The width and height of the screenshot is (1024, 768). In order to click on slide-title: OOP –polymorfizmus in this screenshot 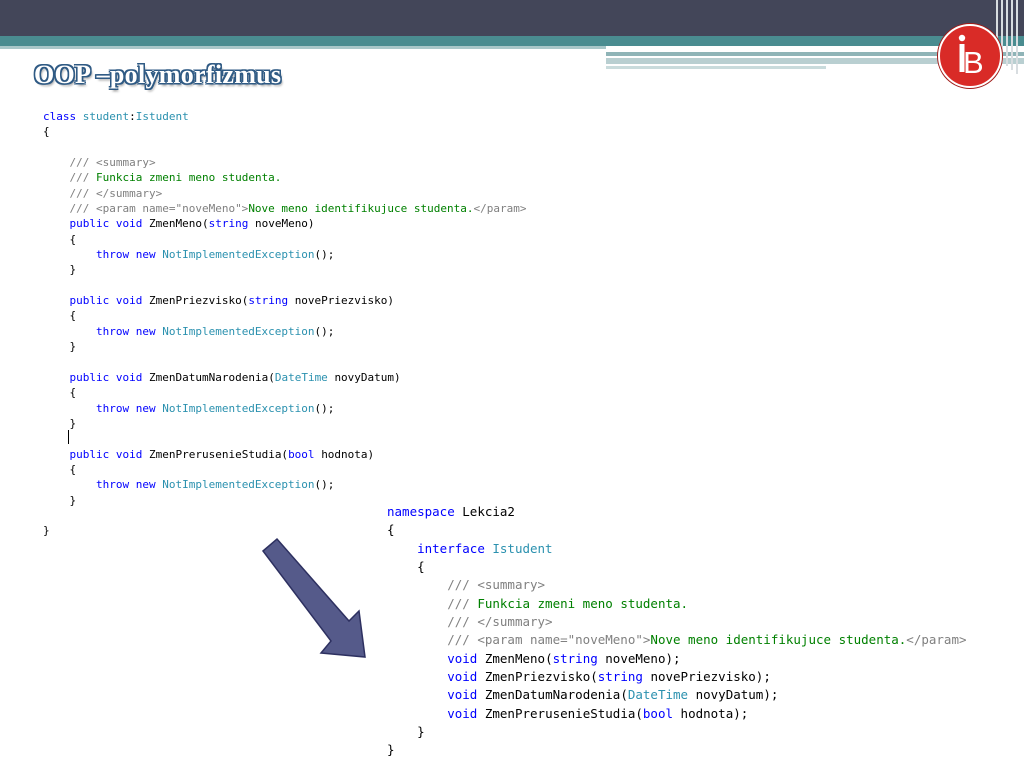, I will do `click(158, 74)`.